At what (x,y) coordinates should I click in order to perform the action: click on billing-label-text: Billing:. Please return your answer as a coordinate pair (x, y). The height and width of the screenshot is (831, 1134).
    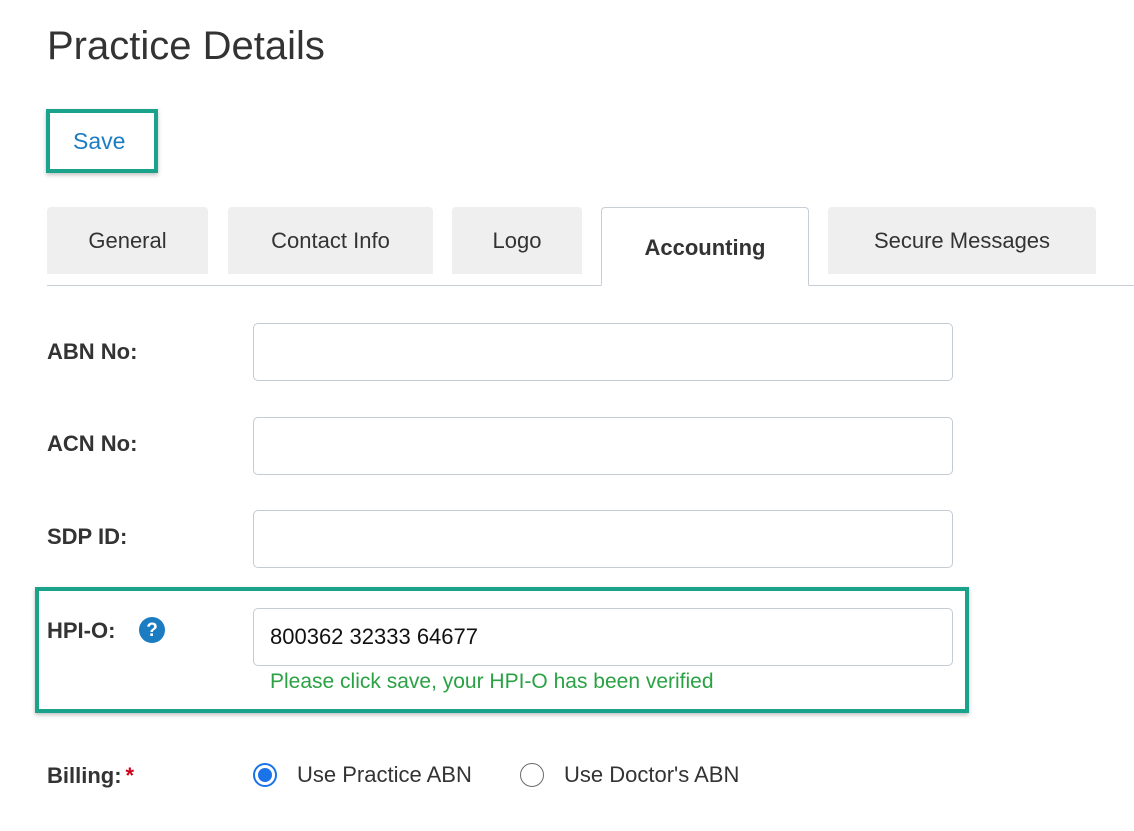
    Looking at the image, I should click on (84, 775).